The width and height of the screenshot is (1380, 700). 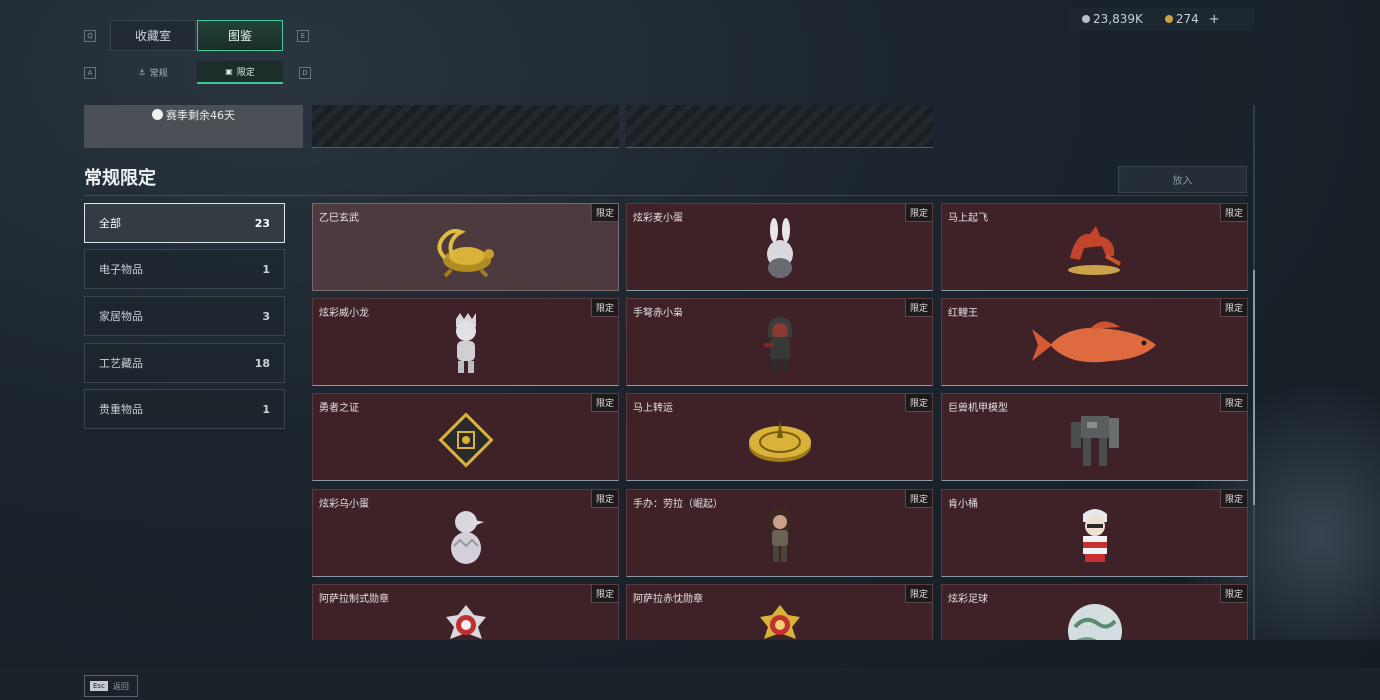 I want to click on category-all: 全部 23, so click(x=184, y=223).